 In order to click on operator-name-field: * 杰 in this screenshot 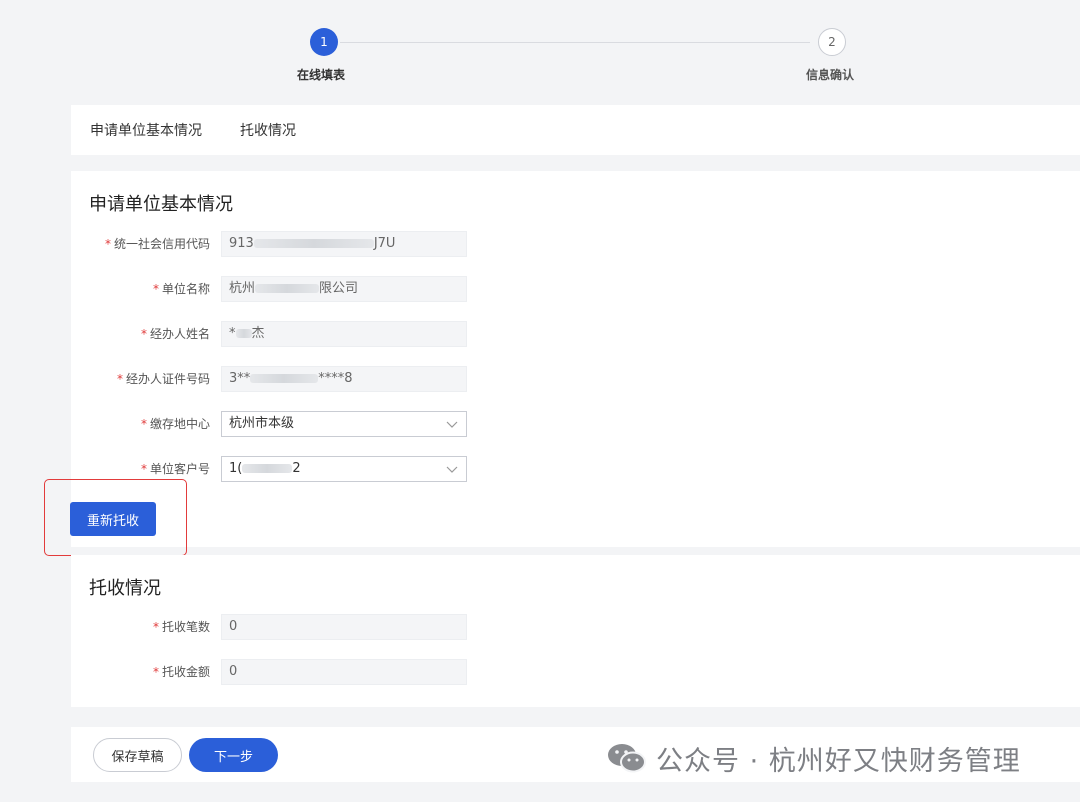, I will do `click(344, 334)`.